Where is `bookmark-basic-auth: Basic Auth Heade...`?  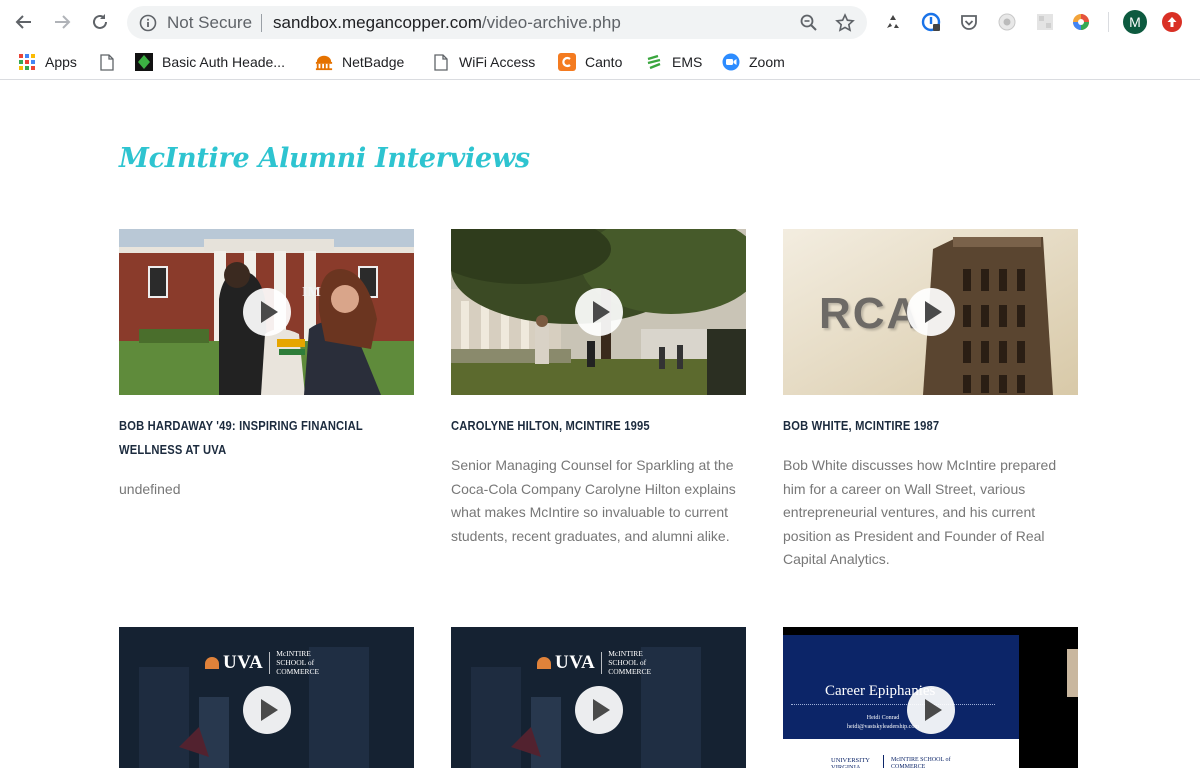
bookmark-basic-auth: Basic Auth Heade... is located at coordinates (210, 62).